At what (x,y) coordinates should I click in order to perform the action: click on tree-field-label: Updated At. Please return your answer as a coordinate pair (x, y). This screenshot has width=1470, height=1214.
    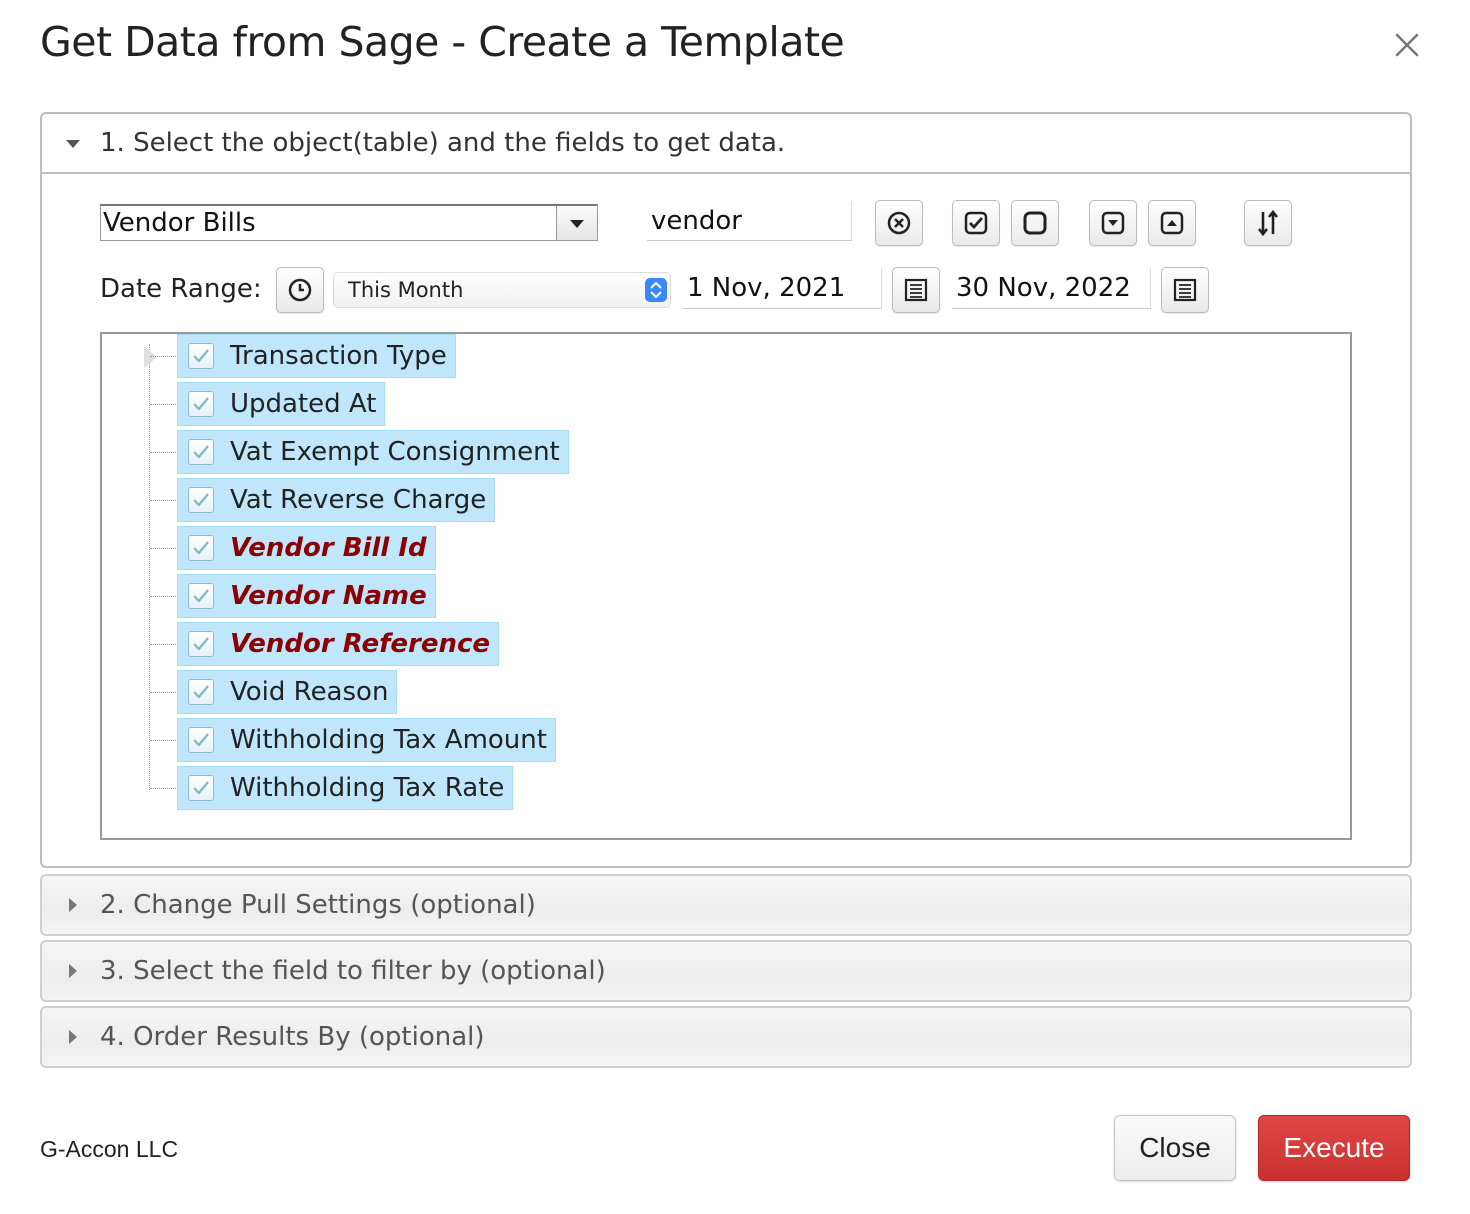
    Looking at the image, I should click on (303, 404).